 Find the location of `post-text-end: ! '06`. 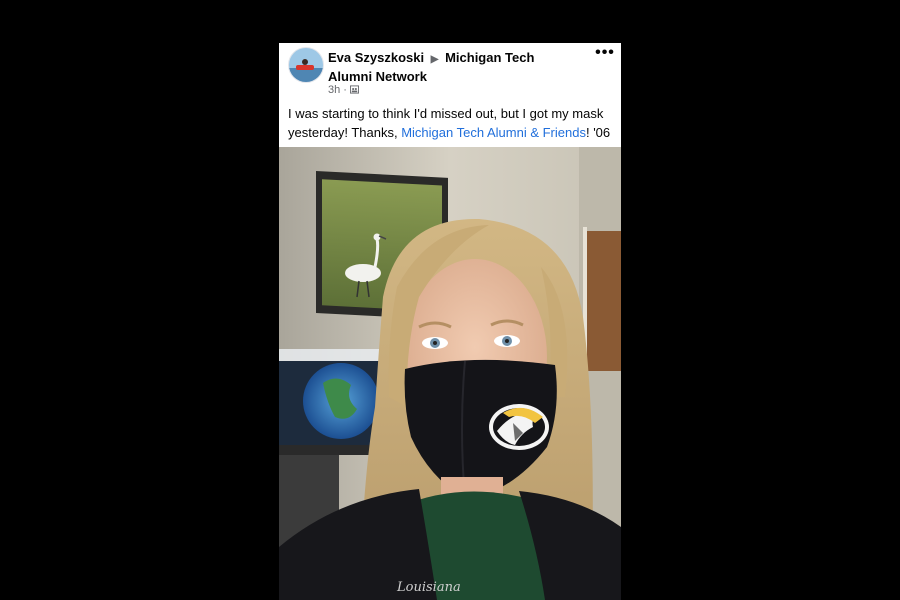

post-text-end: ! '06 is located at coordinates (598, 132).